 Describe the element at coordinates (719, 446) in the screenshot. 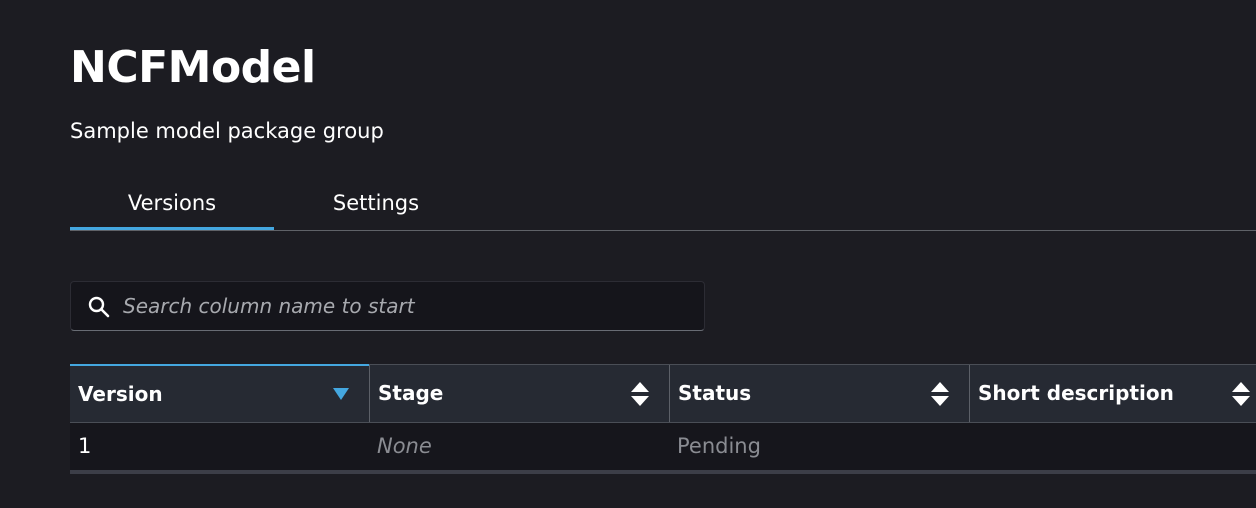

I see `cell-status: Pending` at that location.